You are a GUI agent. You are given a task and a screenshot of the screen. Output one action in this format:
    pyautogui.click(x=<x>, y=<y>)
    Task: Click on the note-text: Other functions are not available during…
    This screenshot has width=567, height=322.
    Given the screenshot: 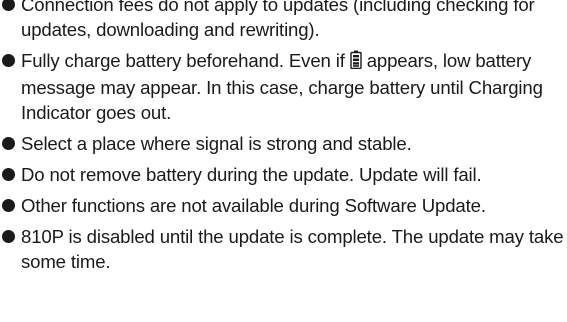 What is the action you would take?
    pyautogui.click(x=253, y=205)
    